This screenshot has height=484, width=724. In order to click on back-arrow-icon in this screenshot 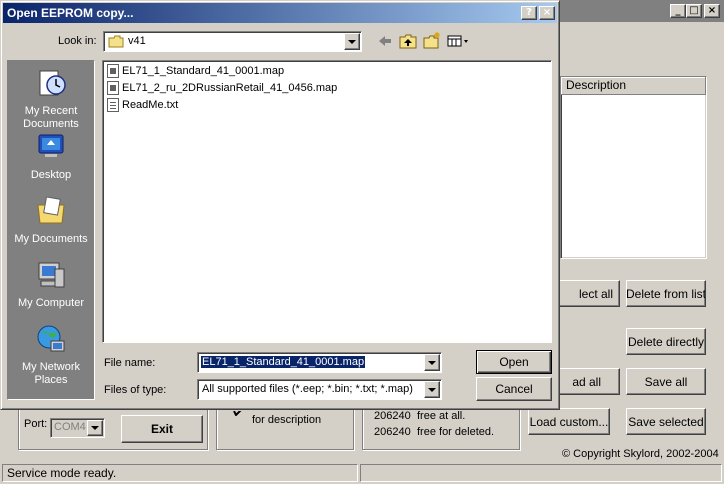, I will do `click(385, 41)`.